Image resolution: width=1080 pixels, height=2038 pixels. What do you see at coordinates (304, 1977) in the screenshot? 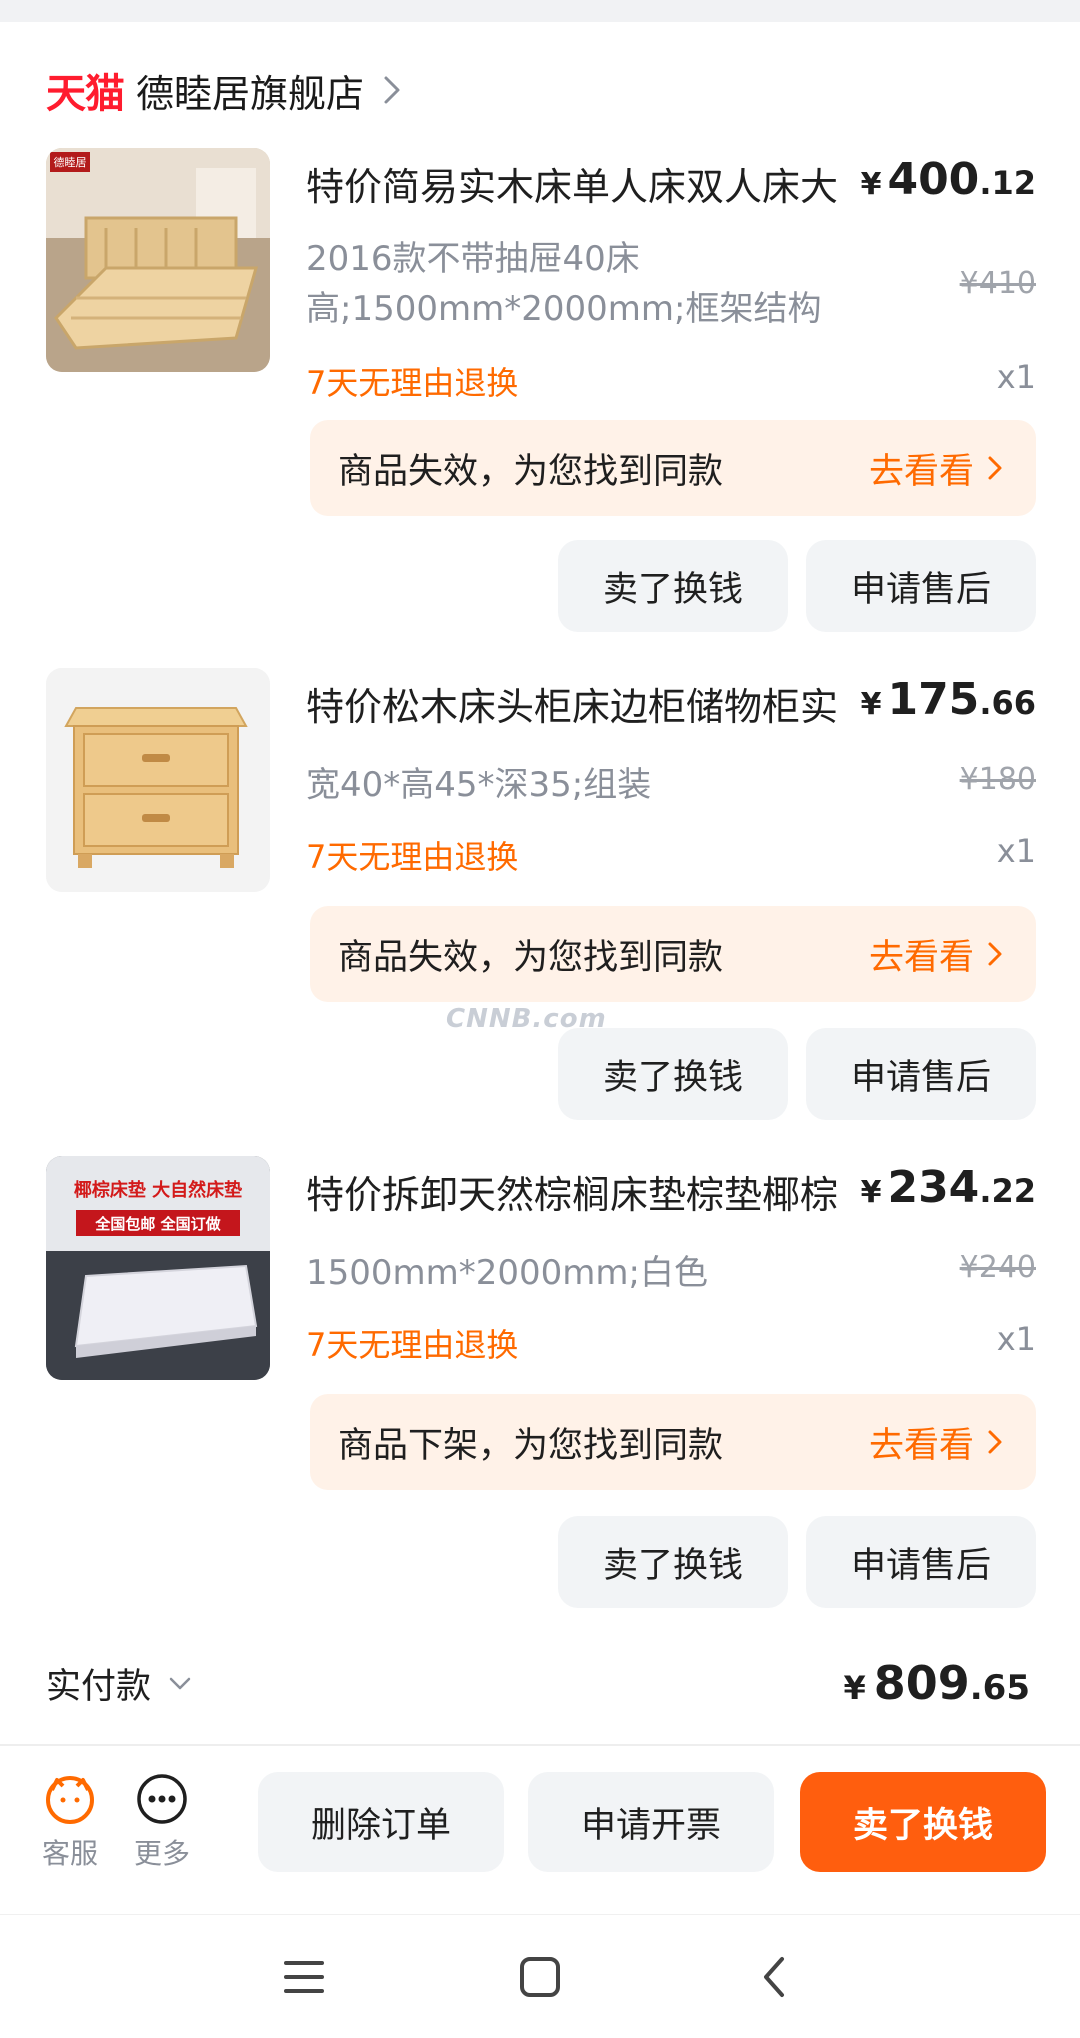
I see `menu-icon` at bounding box center [304, 1977].